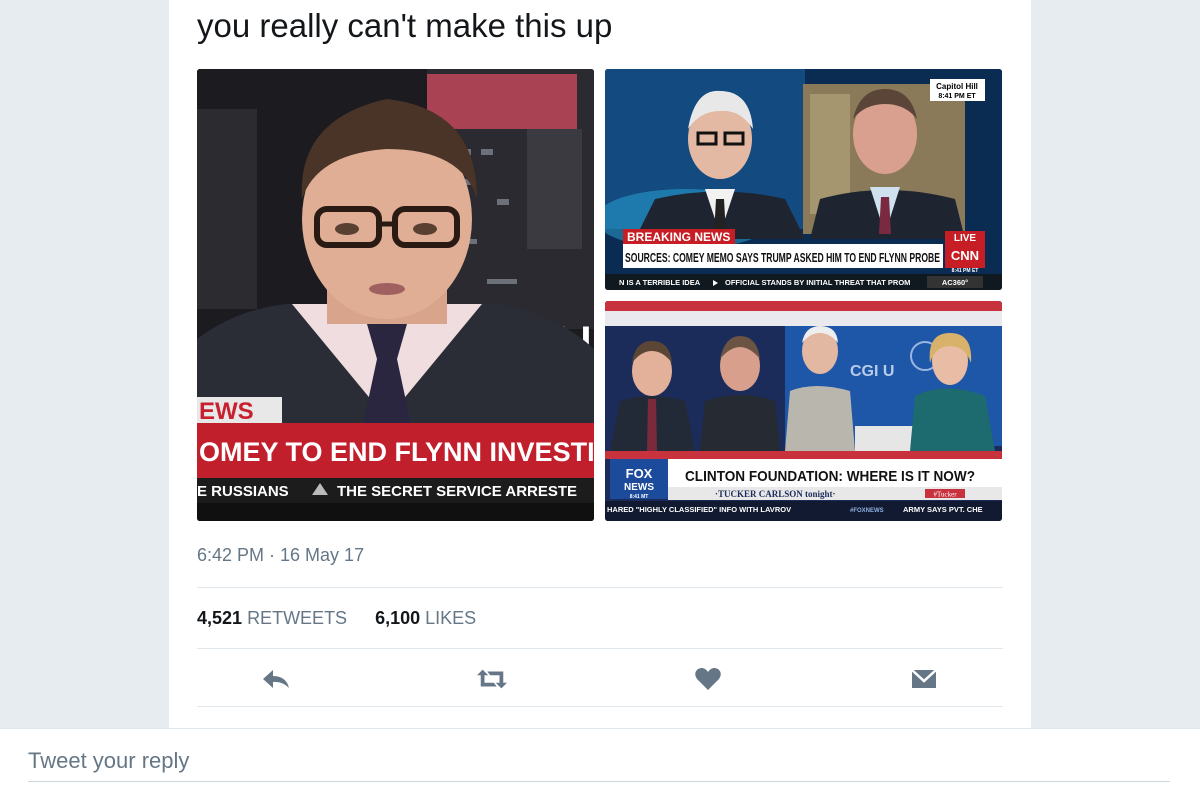  What do you see at coordinates (243, 491) in the screenshot?
I see `msnbc-ticker-left: E RUSSIANS` at bounding box center [243, 491].